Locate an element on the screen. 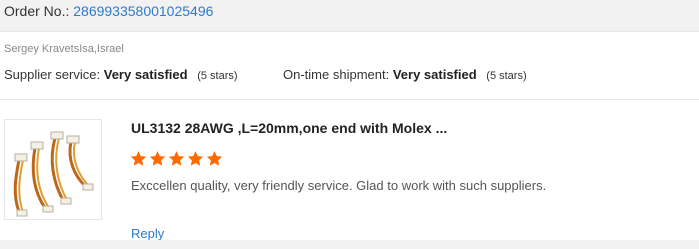 This screenshot has height=249, width=699. on-time-shipment-value: Very satisfied is located at coordinates (434, 74).